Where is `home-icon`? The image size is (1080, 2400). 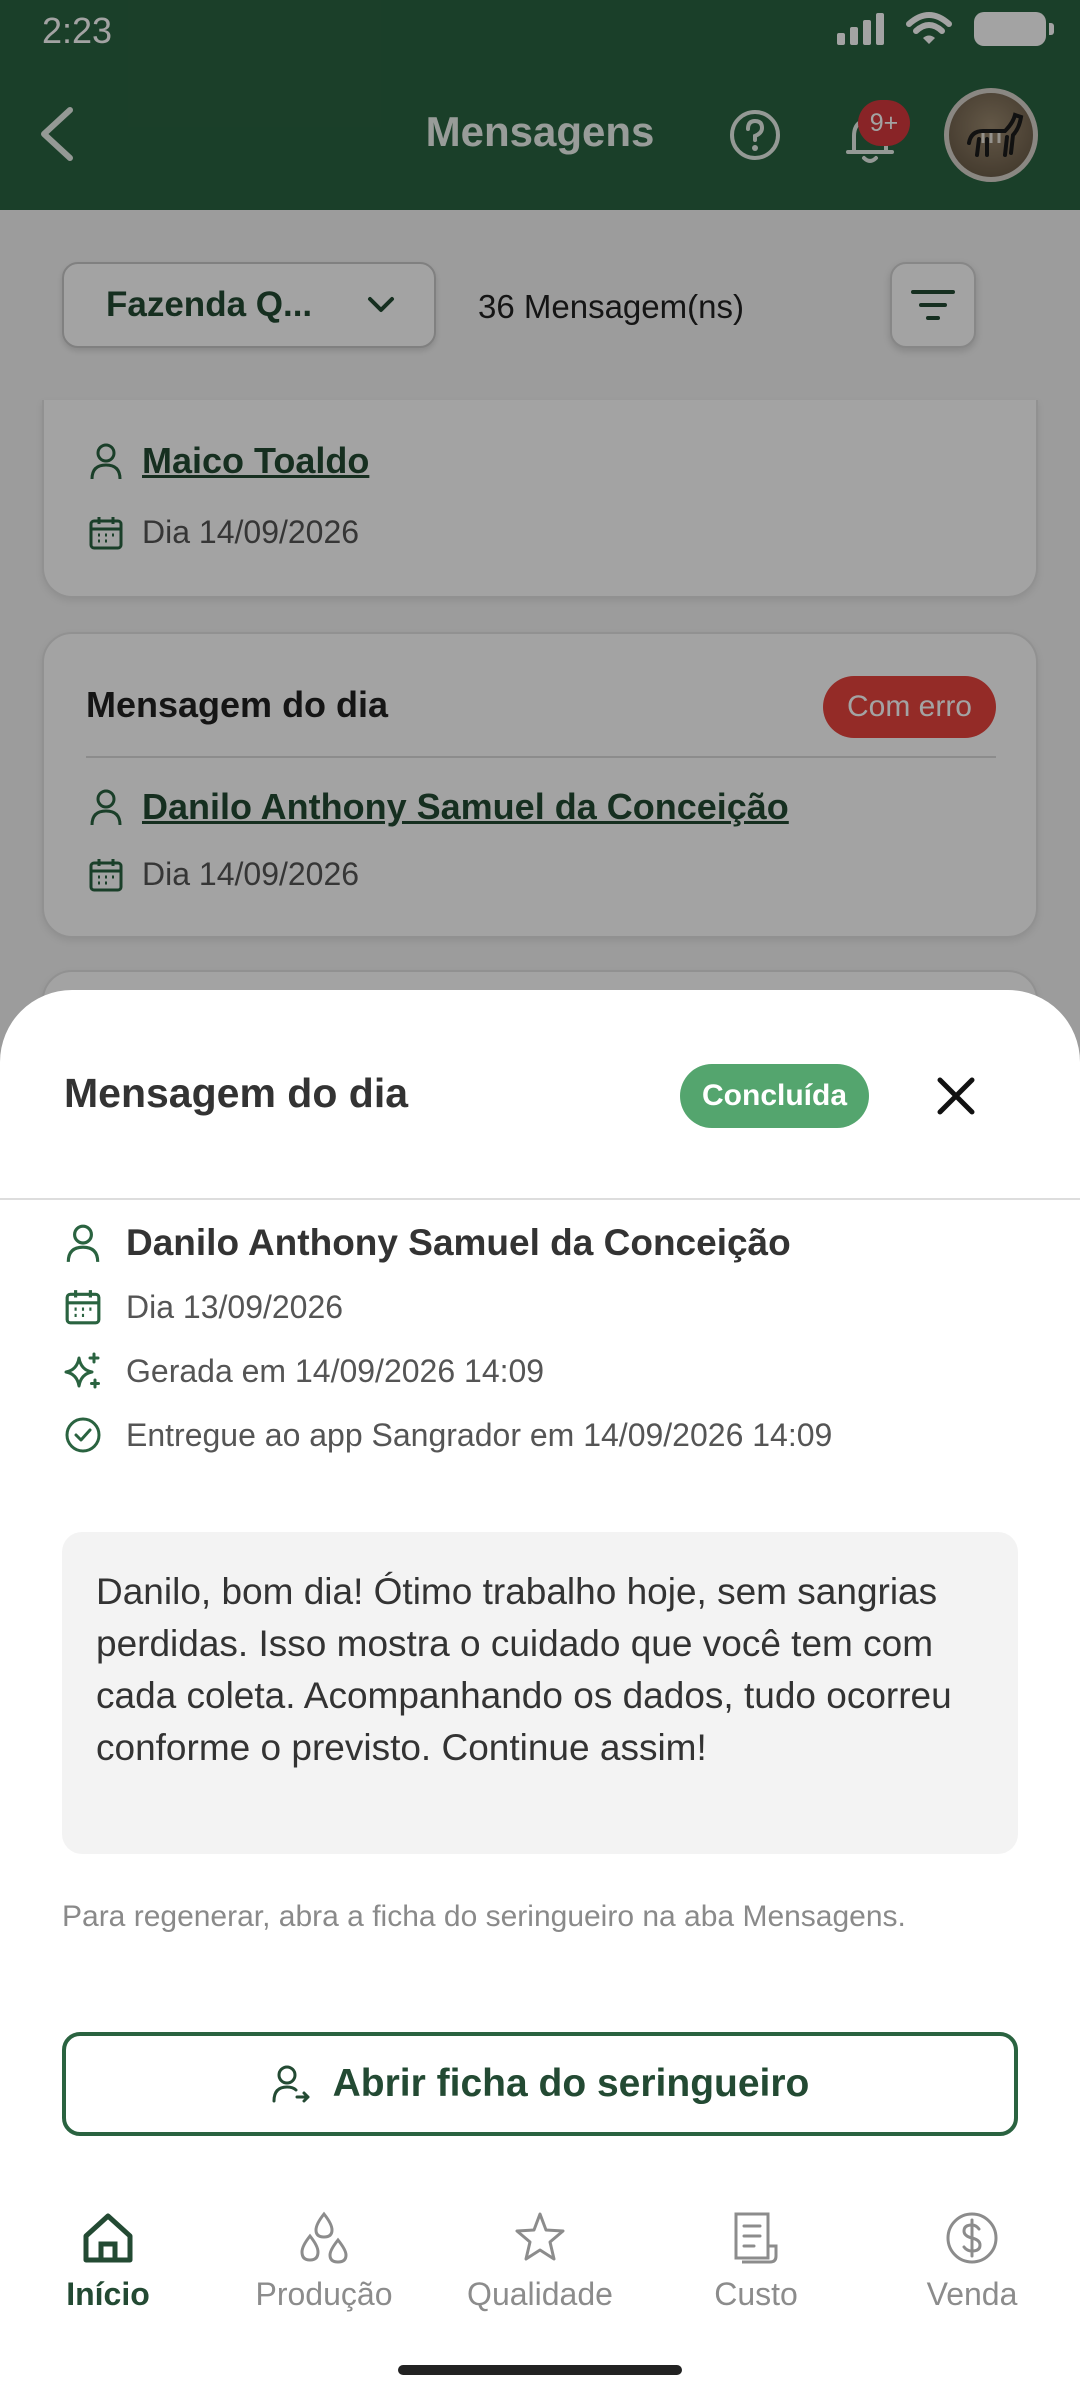 home-icon is located at coordinates (108, 2238).